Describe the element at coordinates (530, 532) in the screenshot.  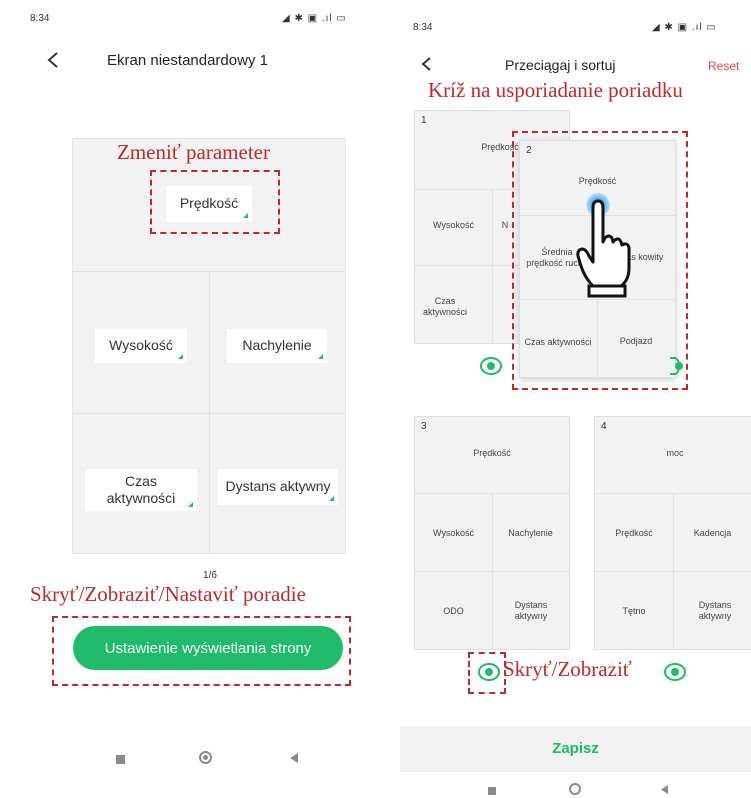
I see `card-cell: Nachylenie` at that location.